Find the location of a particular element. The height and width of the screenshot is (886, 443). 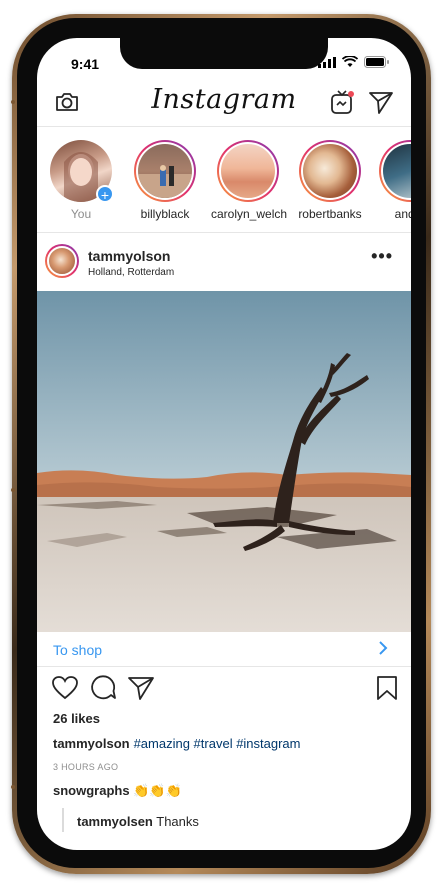

battery-icon is located at coordinates (376, 62).